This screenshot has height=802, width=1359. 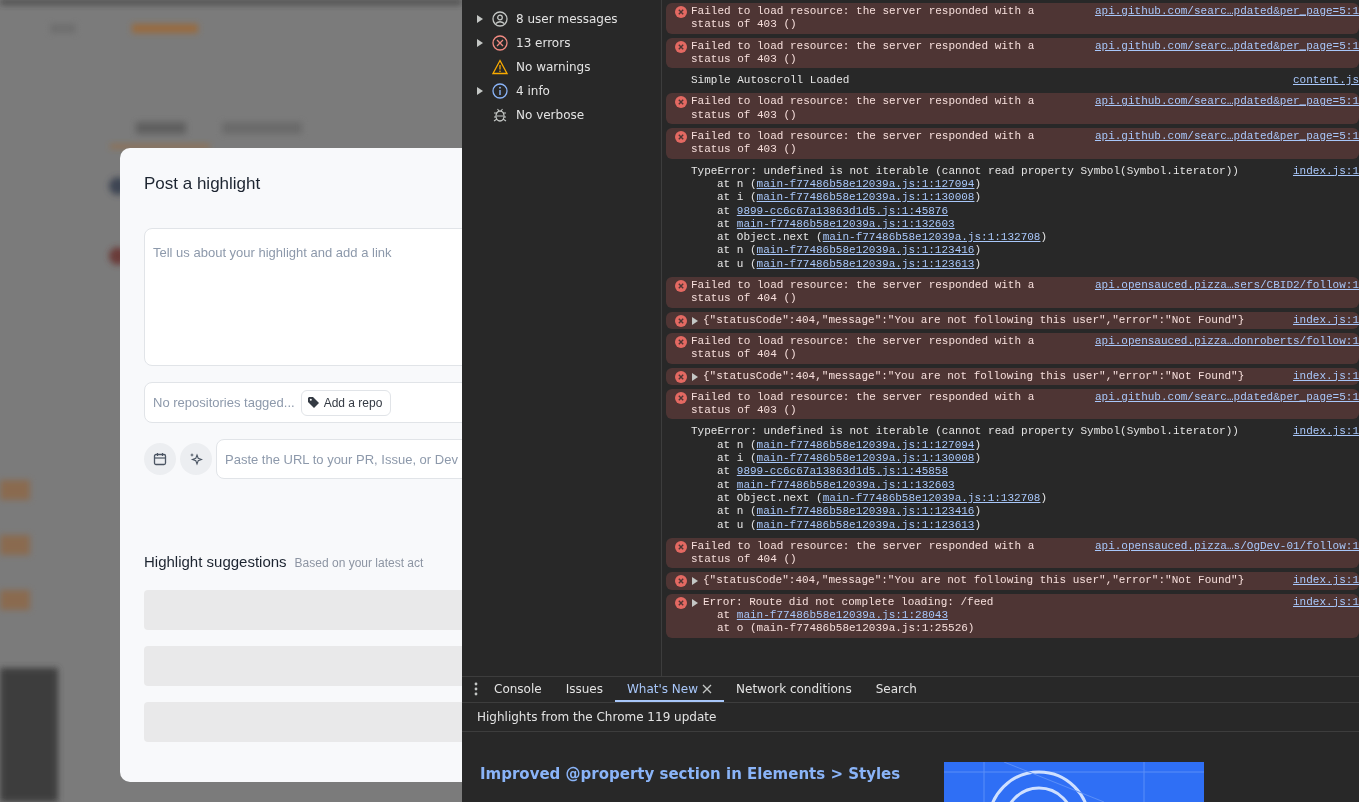 What do you see at coordinates (550, 115) in the screenshot?
I see `filter-item: No verbose` at bounding box center [550, 115].